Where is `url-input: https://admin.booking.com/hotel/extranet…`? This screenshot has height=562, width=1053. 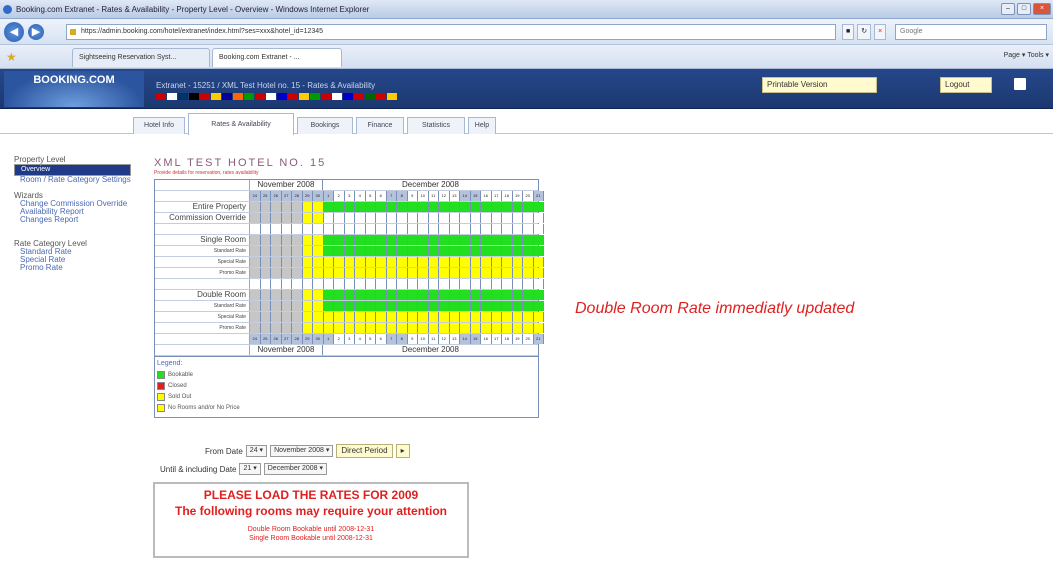
url-input: https://admin.booking.com/hotel/extranet… is located at coordinates (451, 32).